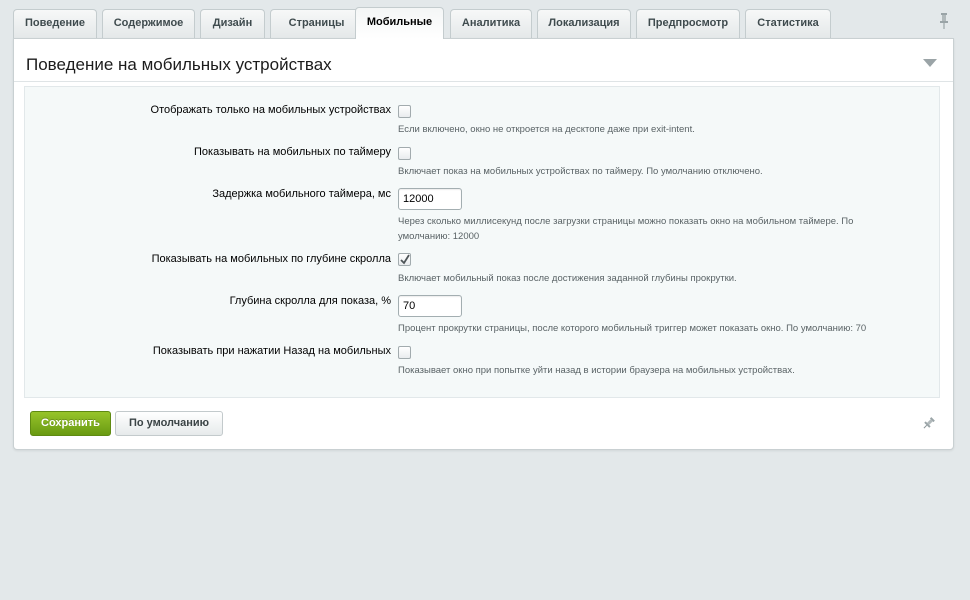 The image size is (970, 600). I want to click on scroll-depth-label: Глубина скролла для показа, %, so click(310, 301).